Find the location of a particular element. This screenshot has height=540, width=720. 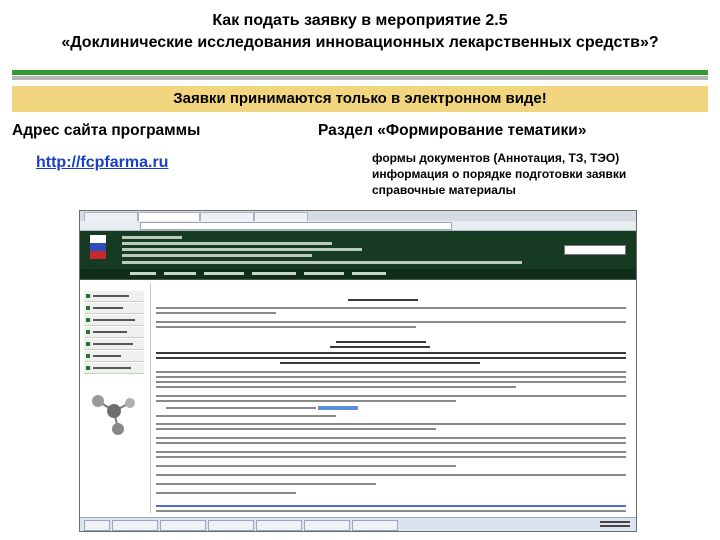

list-item: справочные материалы is located at coordinates (444, 190).